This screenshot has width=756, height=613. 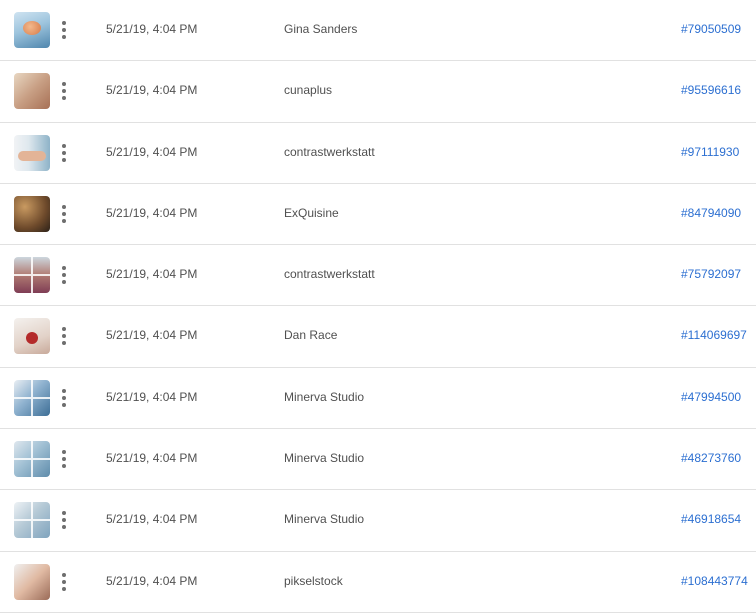 I want to click on asset-id-link: #47994500, so click(x=711, y=397).